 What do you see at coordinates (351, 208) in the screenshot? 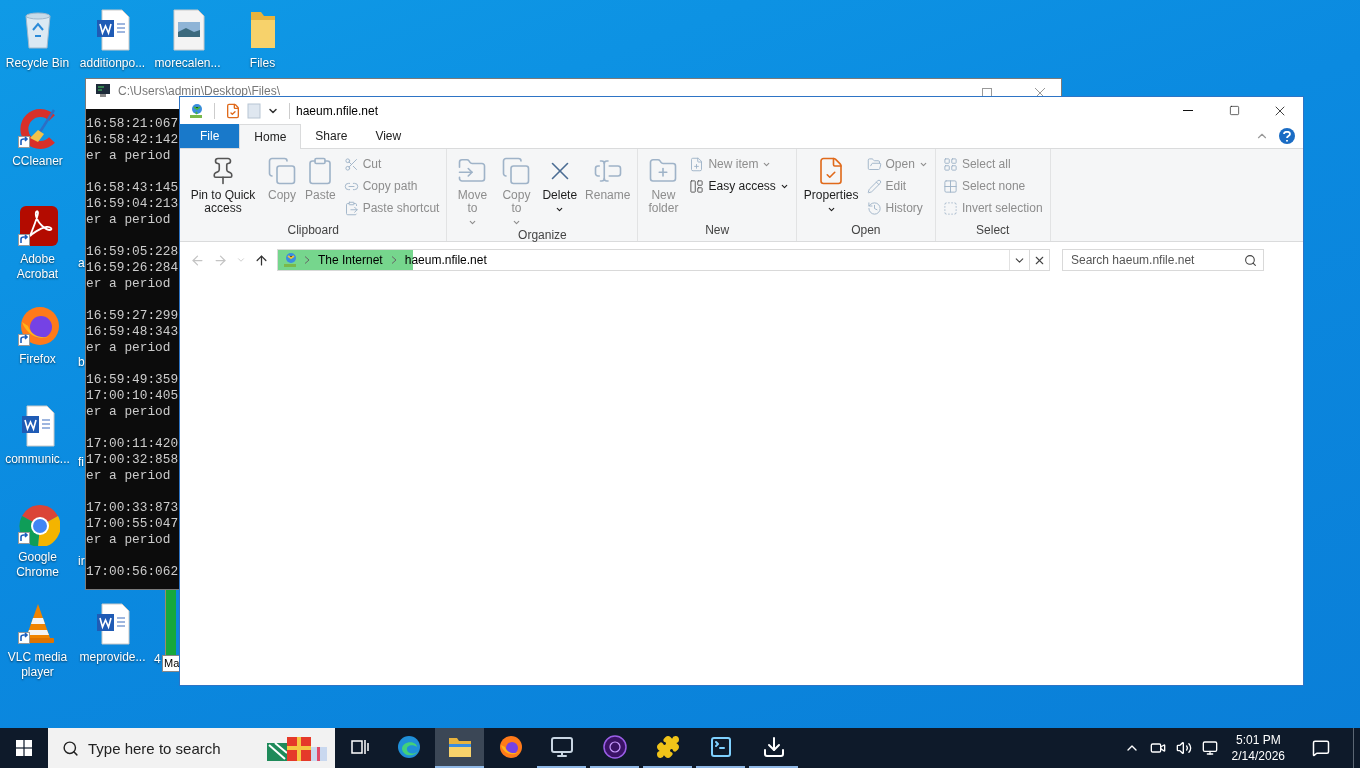
I see `paste-icon` at bounding box center [351, 208].